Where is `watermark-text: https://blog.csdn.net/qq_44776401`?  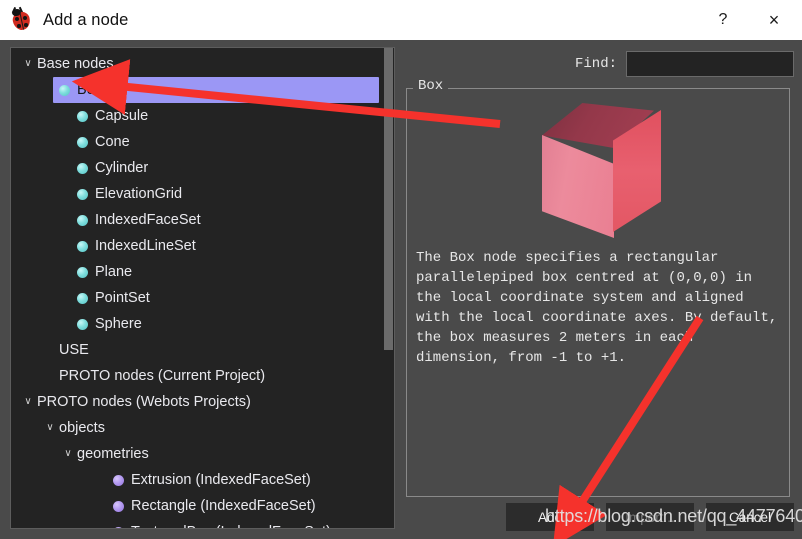 watermark-text: https://blog.csdn.net/qq_44776401 is located at coordinates (673, 516).